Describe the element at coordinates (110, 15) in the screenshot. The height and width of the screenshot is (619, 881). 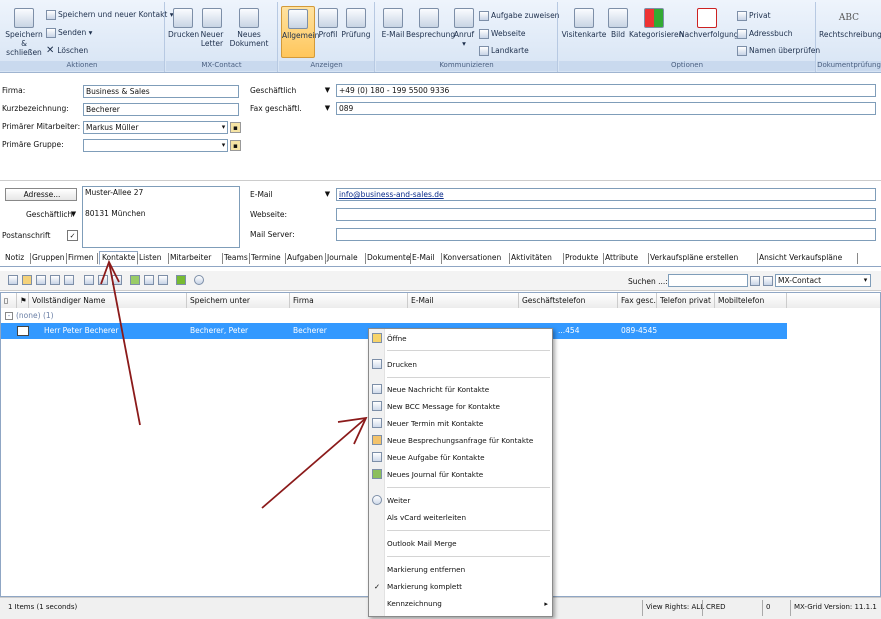
I see `save-new-button: Speichern und neuer Kontakt ▾` at that location.